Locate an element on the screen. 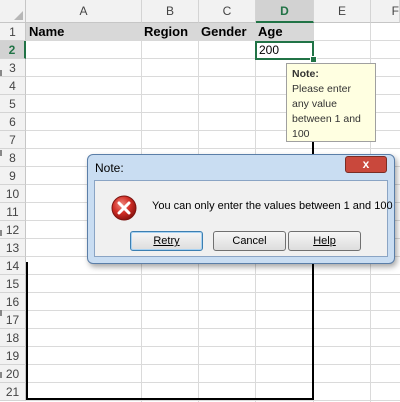  row-header-14: 14 is located at coordinates (13, 266).